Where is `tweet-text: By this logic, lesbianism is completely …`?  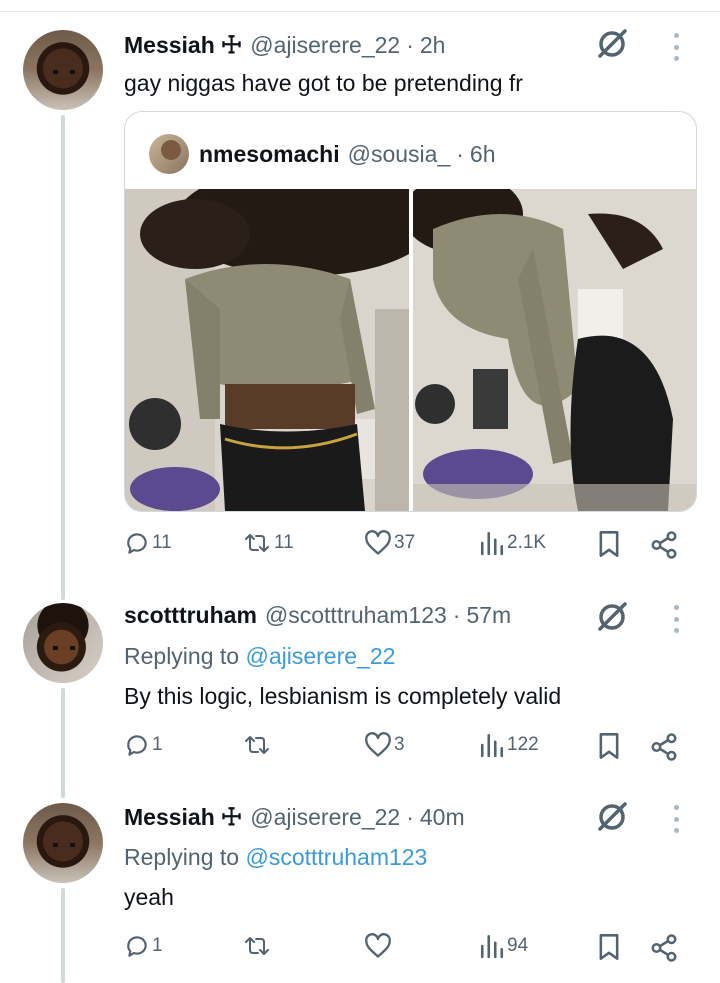
tweet-text: By this logic, lesbianism is completely … is located at coordinates (343, 696).